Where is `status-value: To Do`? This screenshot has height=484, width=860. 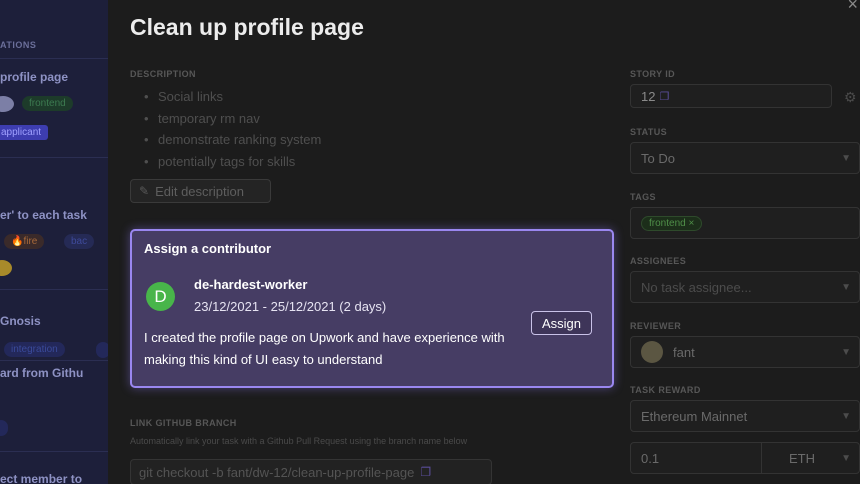 status-value: To Do is located at coordinates (658, 158).